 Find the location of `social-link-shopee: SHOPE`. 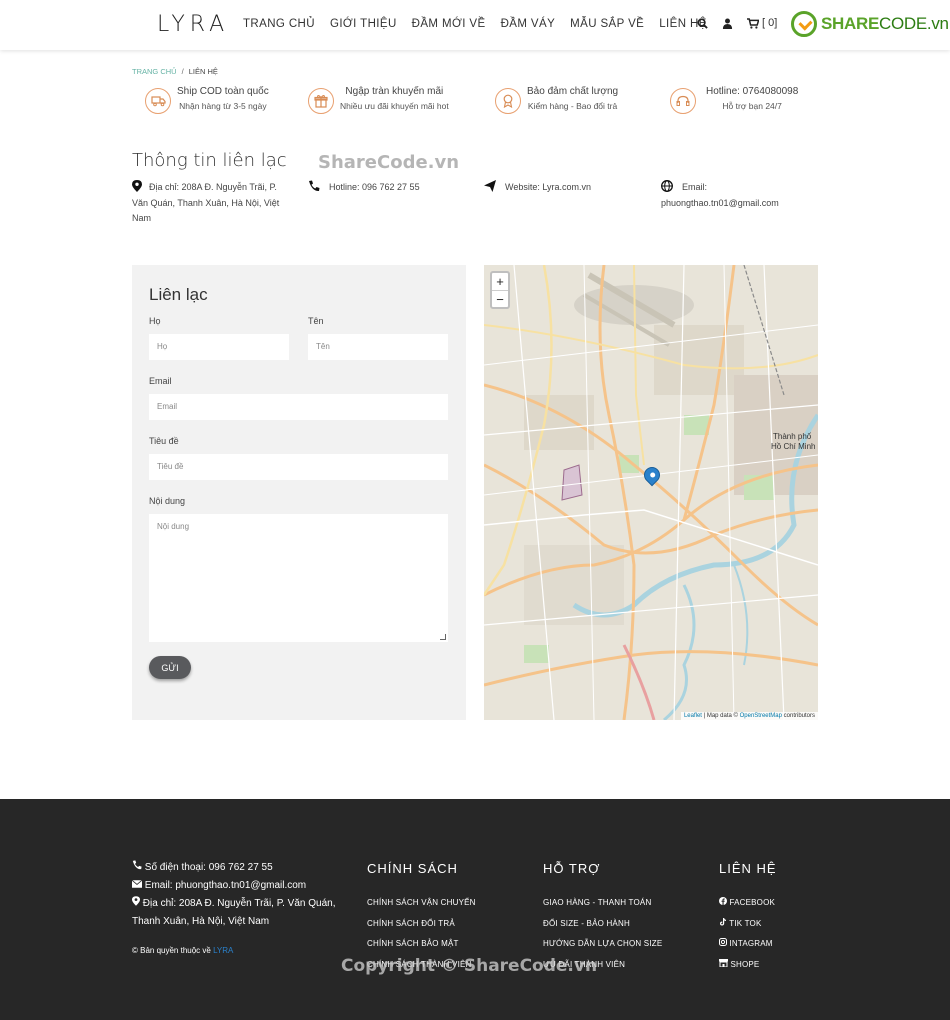

social-link-shopee: SHOPE is located at coordinates (747, 965).